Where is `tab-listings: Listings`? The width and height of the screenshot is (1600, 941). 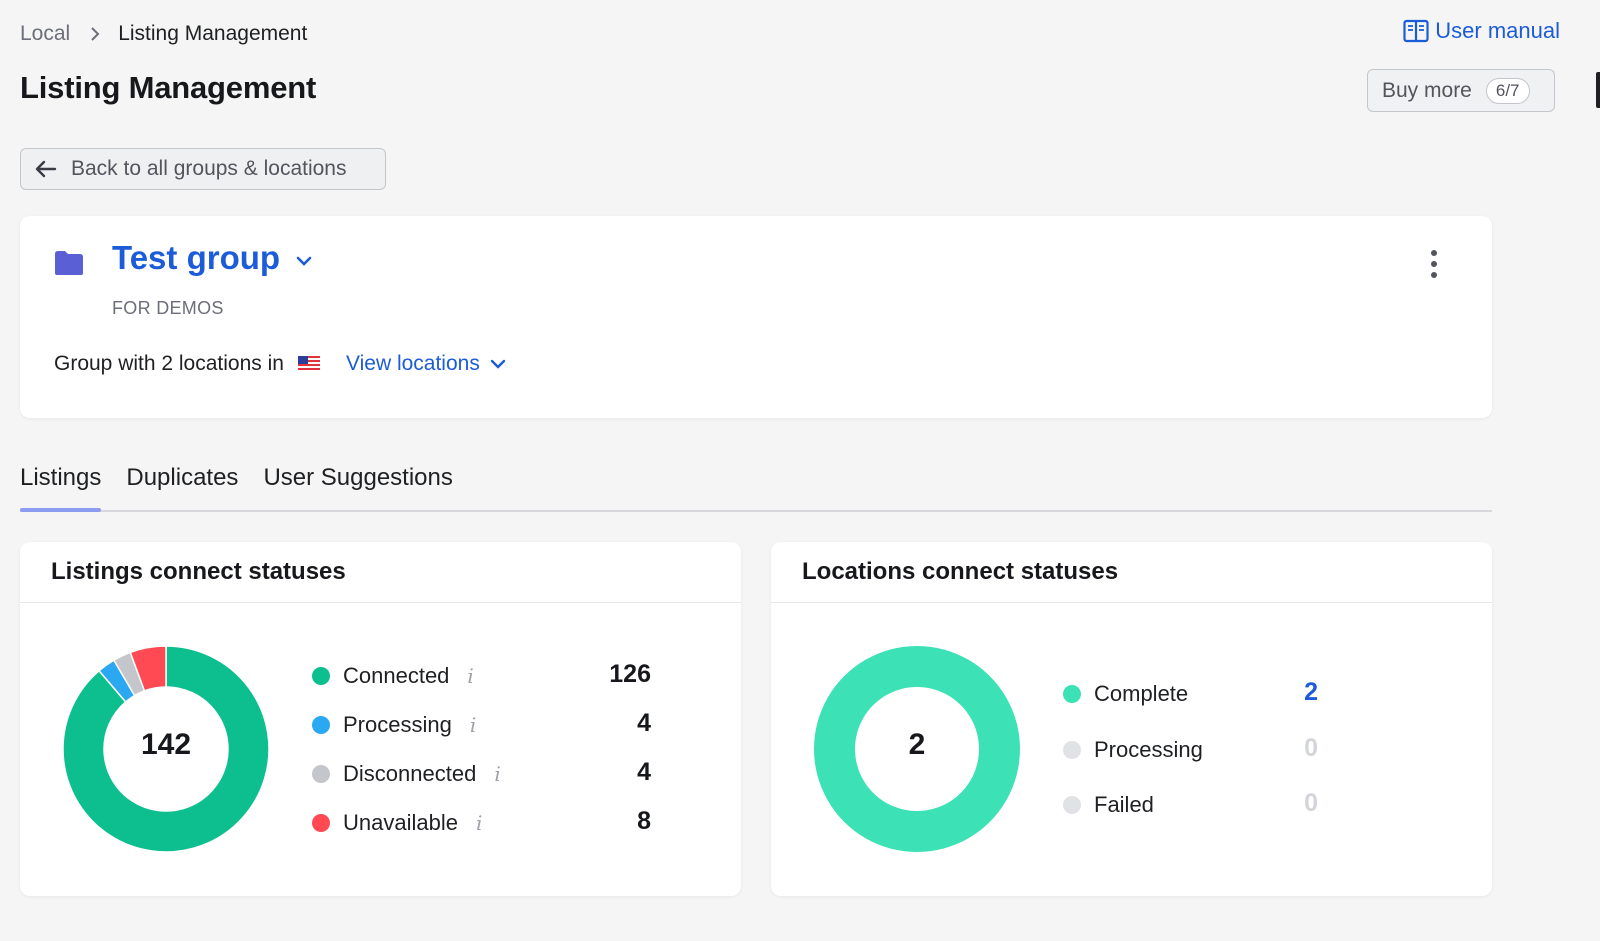
tab-listings: Listings is located at coordinates (61, 487).